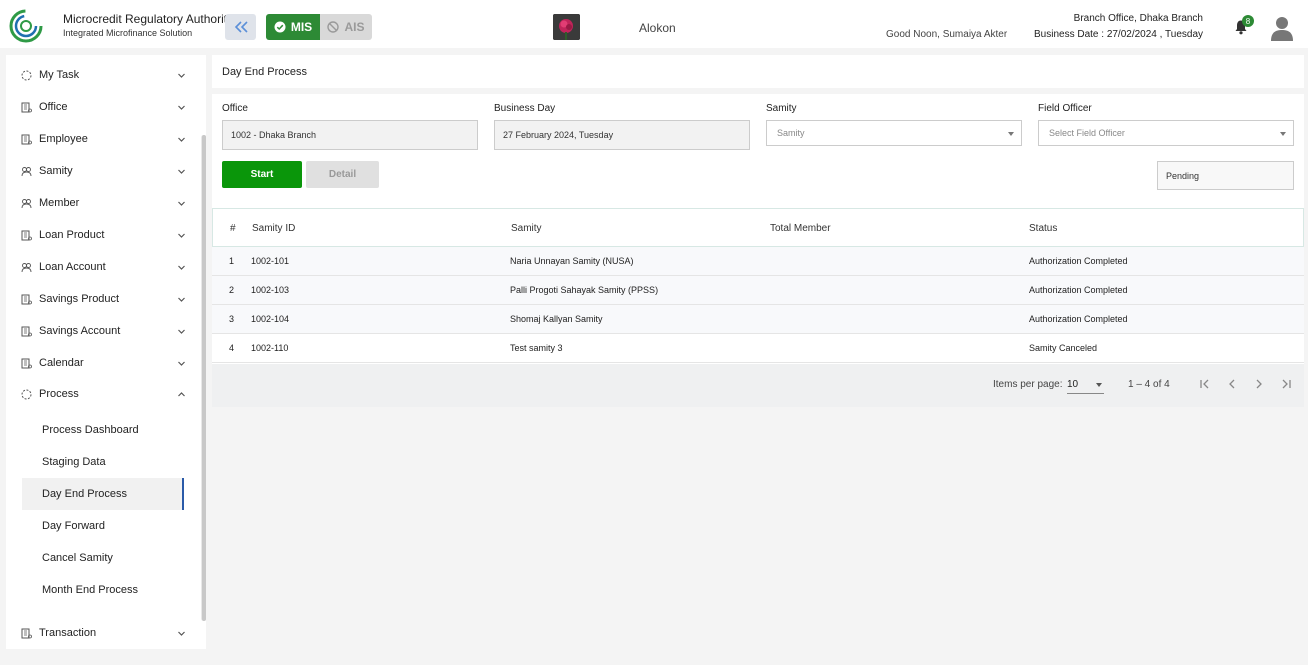 This screenshot has height=665, width=1308. I want to click on sidebar-item-member: Member, so click(101, 203).